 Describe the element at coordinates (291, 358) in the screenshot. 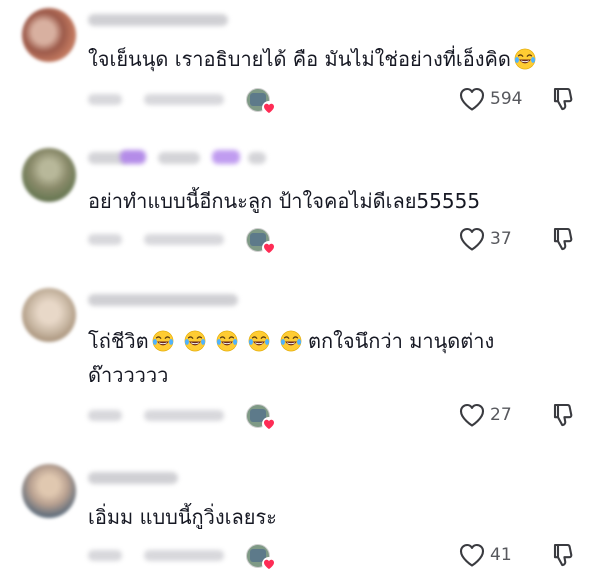

I see `comment-text: โถ่ชีวิต ตกใจนึกว่า มานุดต่าง ด๊าววววว` at that location.